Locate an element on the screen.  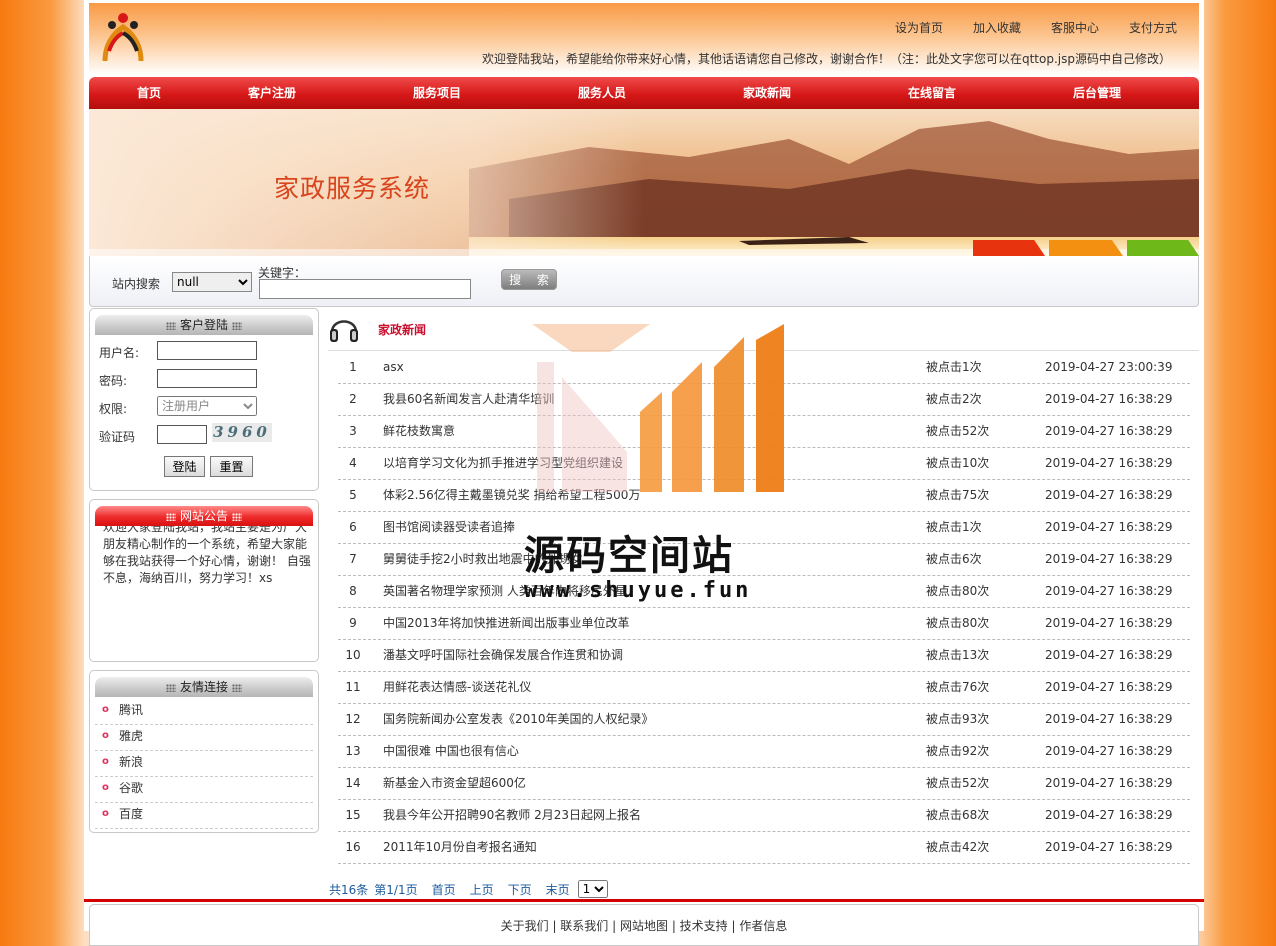
friend-links-box: 友情连接 o 腾讯 o 雅虎 o 新浪 o 谷歌 o 百度 is located at coordinates (204, 751).